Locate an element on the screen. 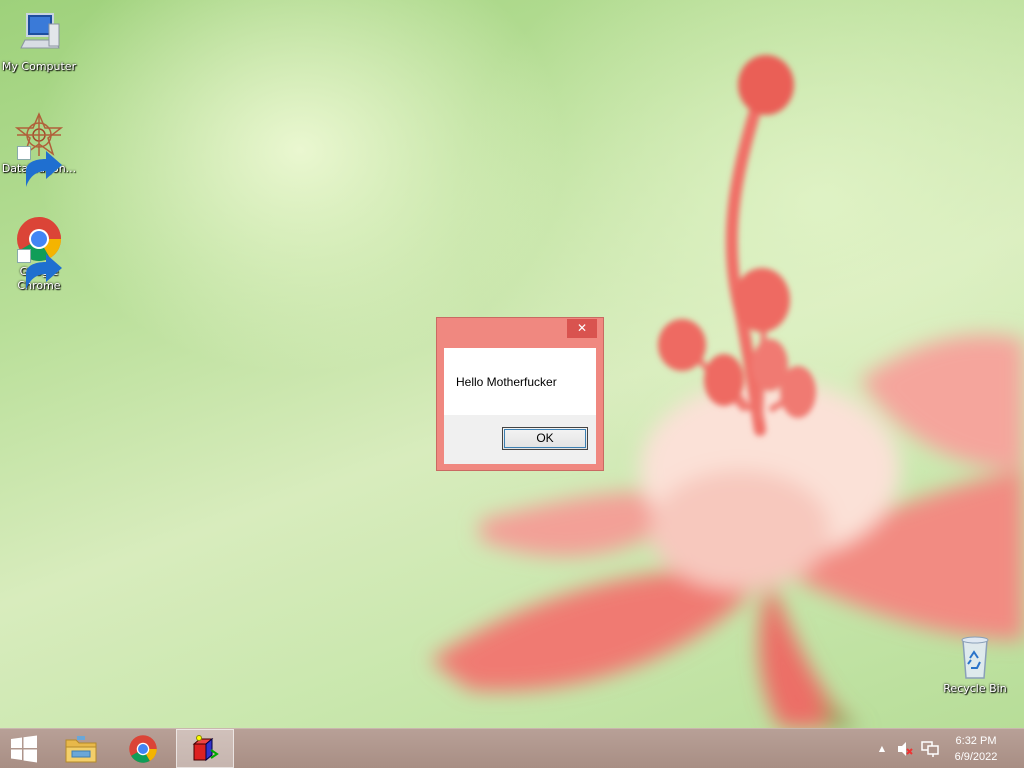 The image size is (1024, 768). dialog-button-bar: OK is located at coordinates (520, 439).